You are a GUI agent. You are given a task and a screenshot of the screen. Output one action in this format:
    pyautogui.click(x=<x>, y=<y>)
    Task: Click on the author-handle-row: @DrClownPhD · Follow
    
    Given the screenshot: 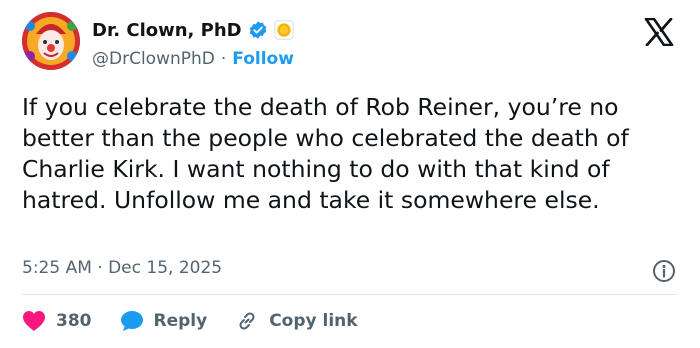 What is the action you would take?
    pyautogui.click(x=193, y=59)
    